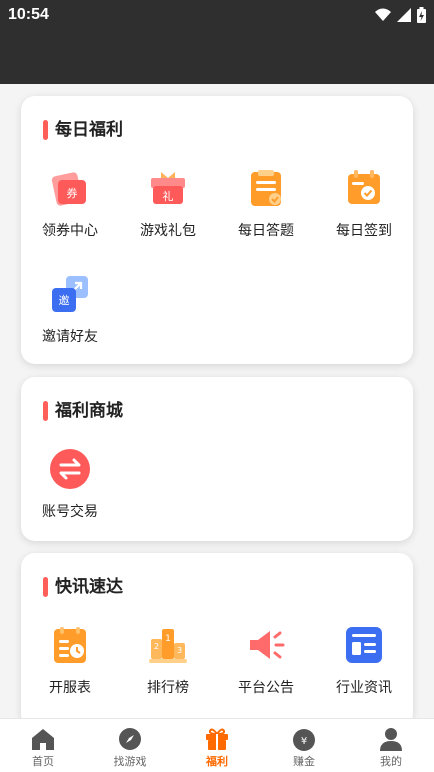  Describe the element at coordinates (179, 650) in the screenshot. I see `svg-text: 3` at that location.